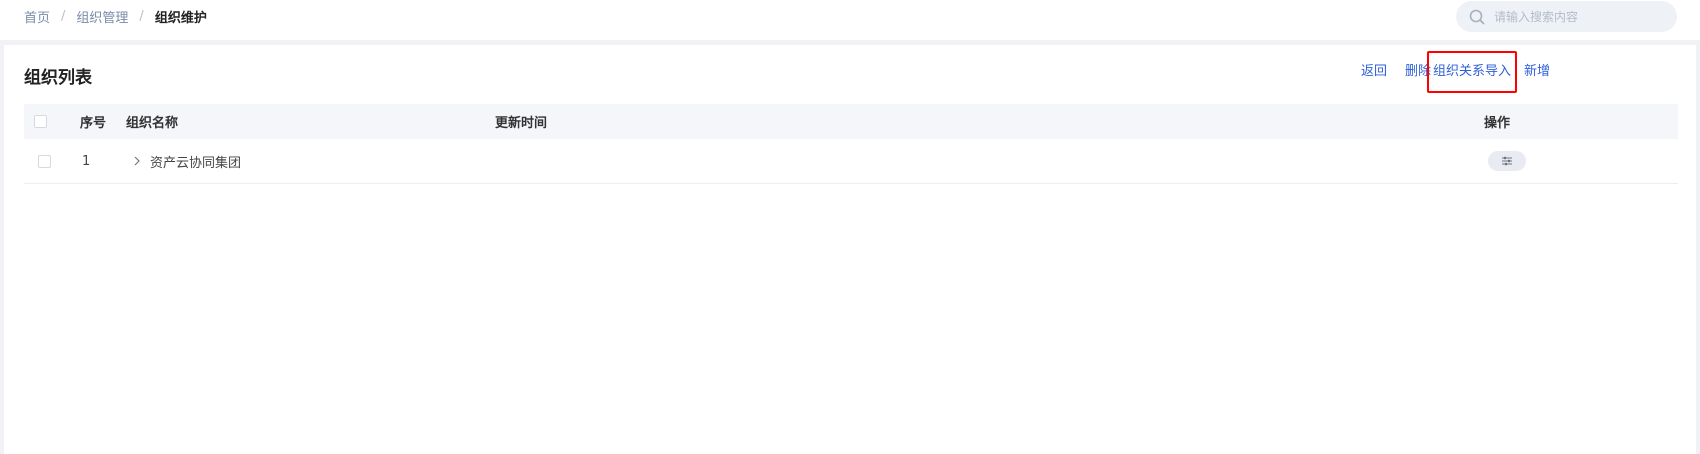  I want to click on row-checkbox, so click(44, 161).